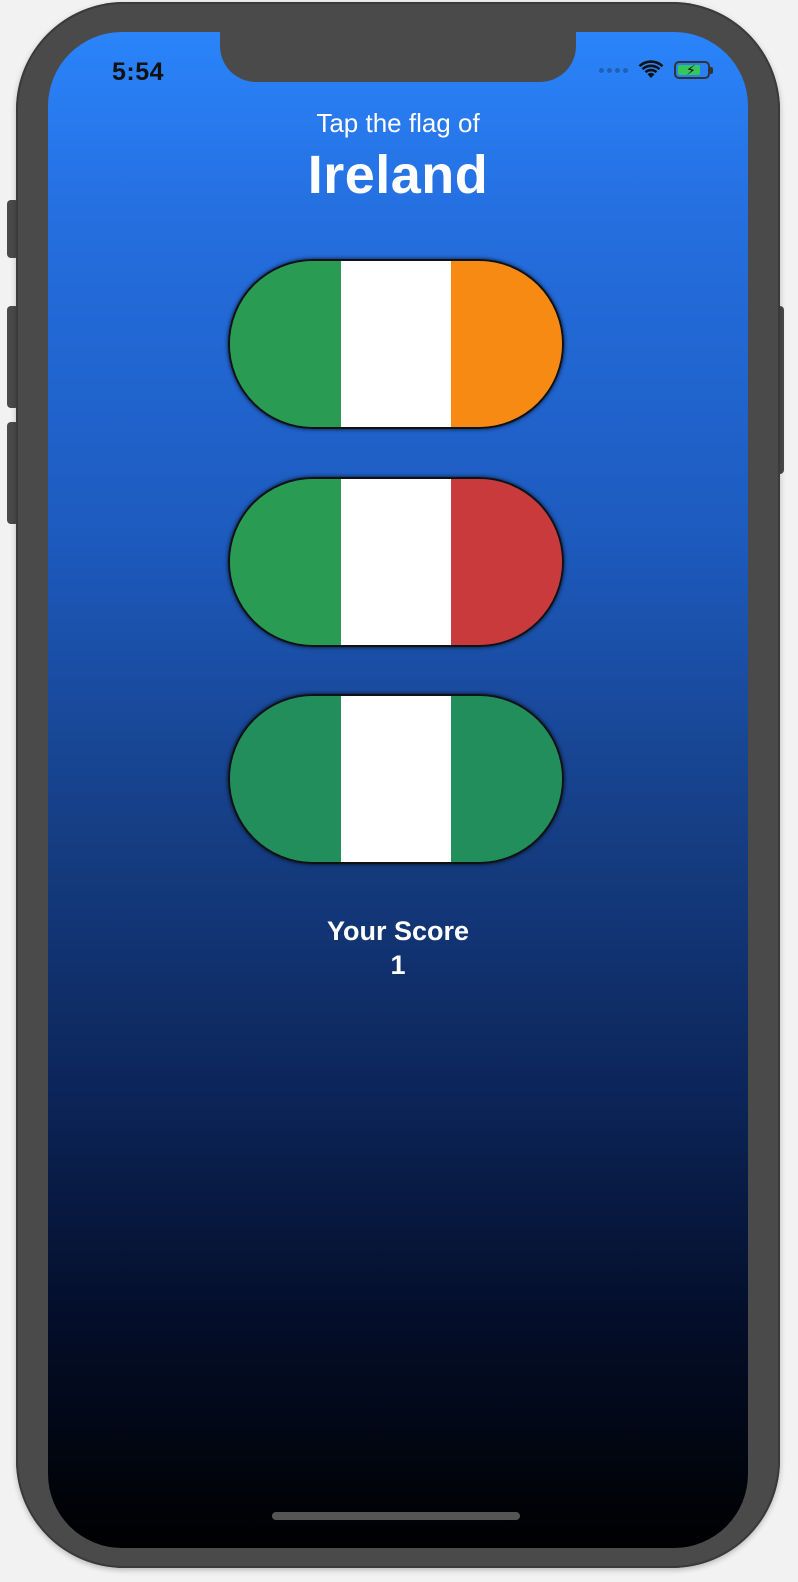  I want to click on notch, so click(398, 57).